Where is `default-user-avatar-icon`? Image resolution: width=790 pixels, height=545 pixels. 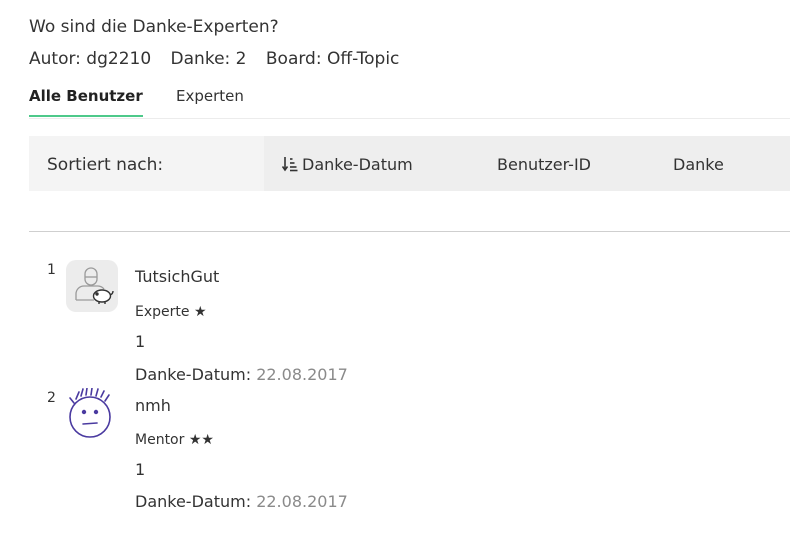 default-user-avatar-icon is located at coordinates (94, 285).